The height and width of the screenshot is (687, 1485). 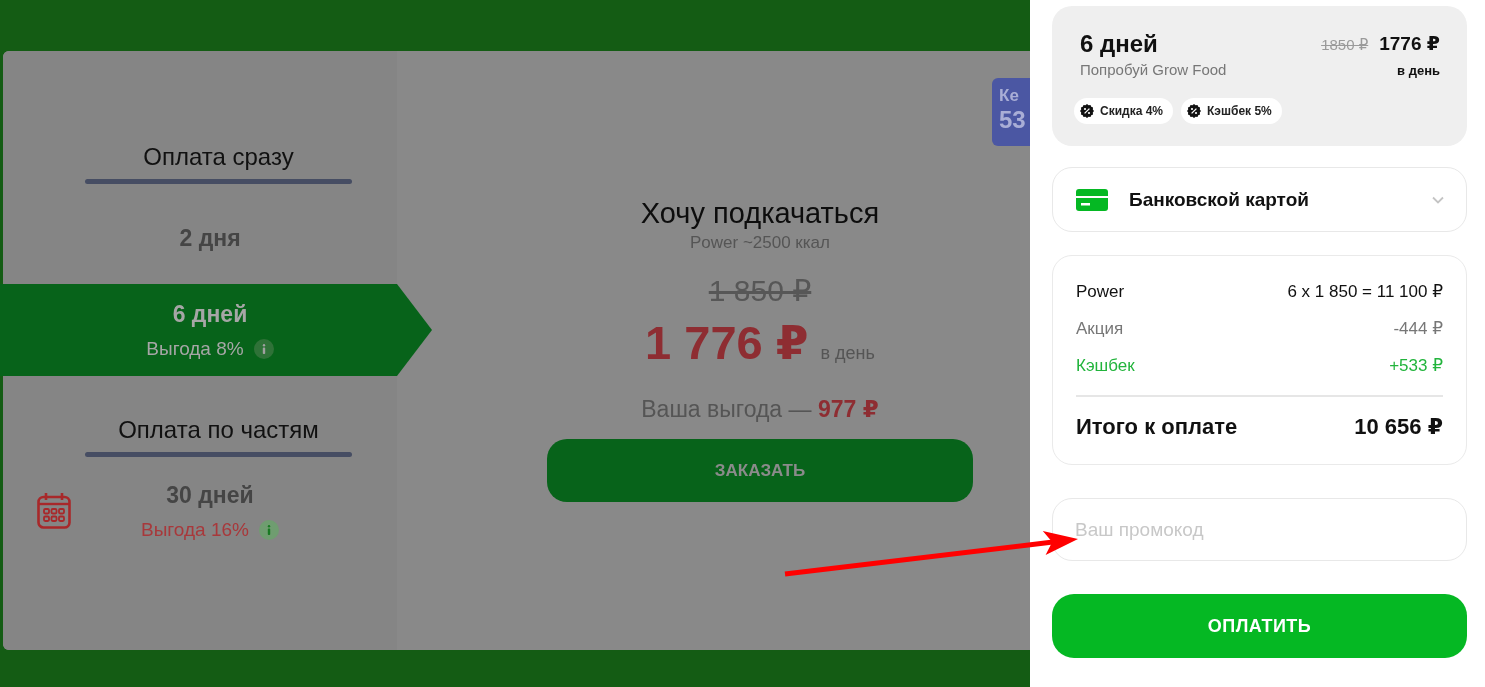 What do you see at coordinates (1259, 626) in the screenshot?
I see `pay-button: ОПЛАТИТЬ` at bounding box center [1259, 626].